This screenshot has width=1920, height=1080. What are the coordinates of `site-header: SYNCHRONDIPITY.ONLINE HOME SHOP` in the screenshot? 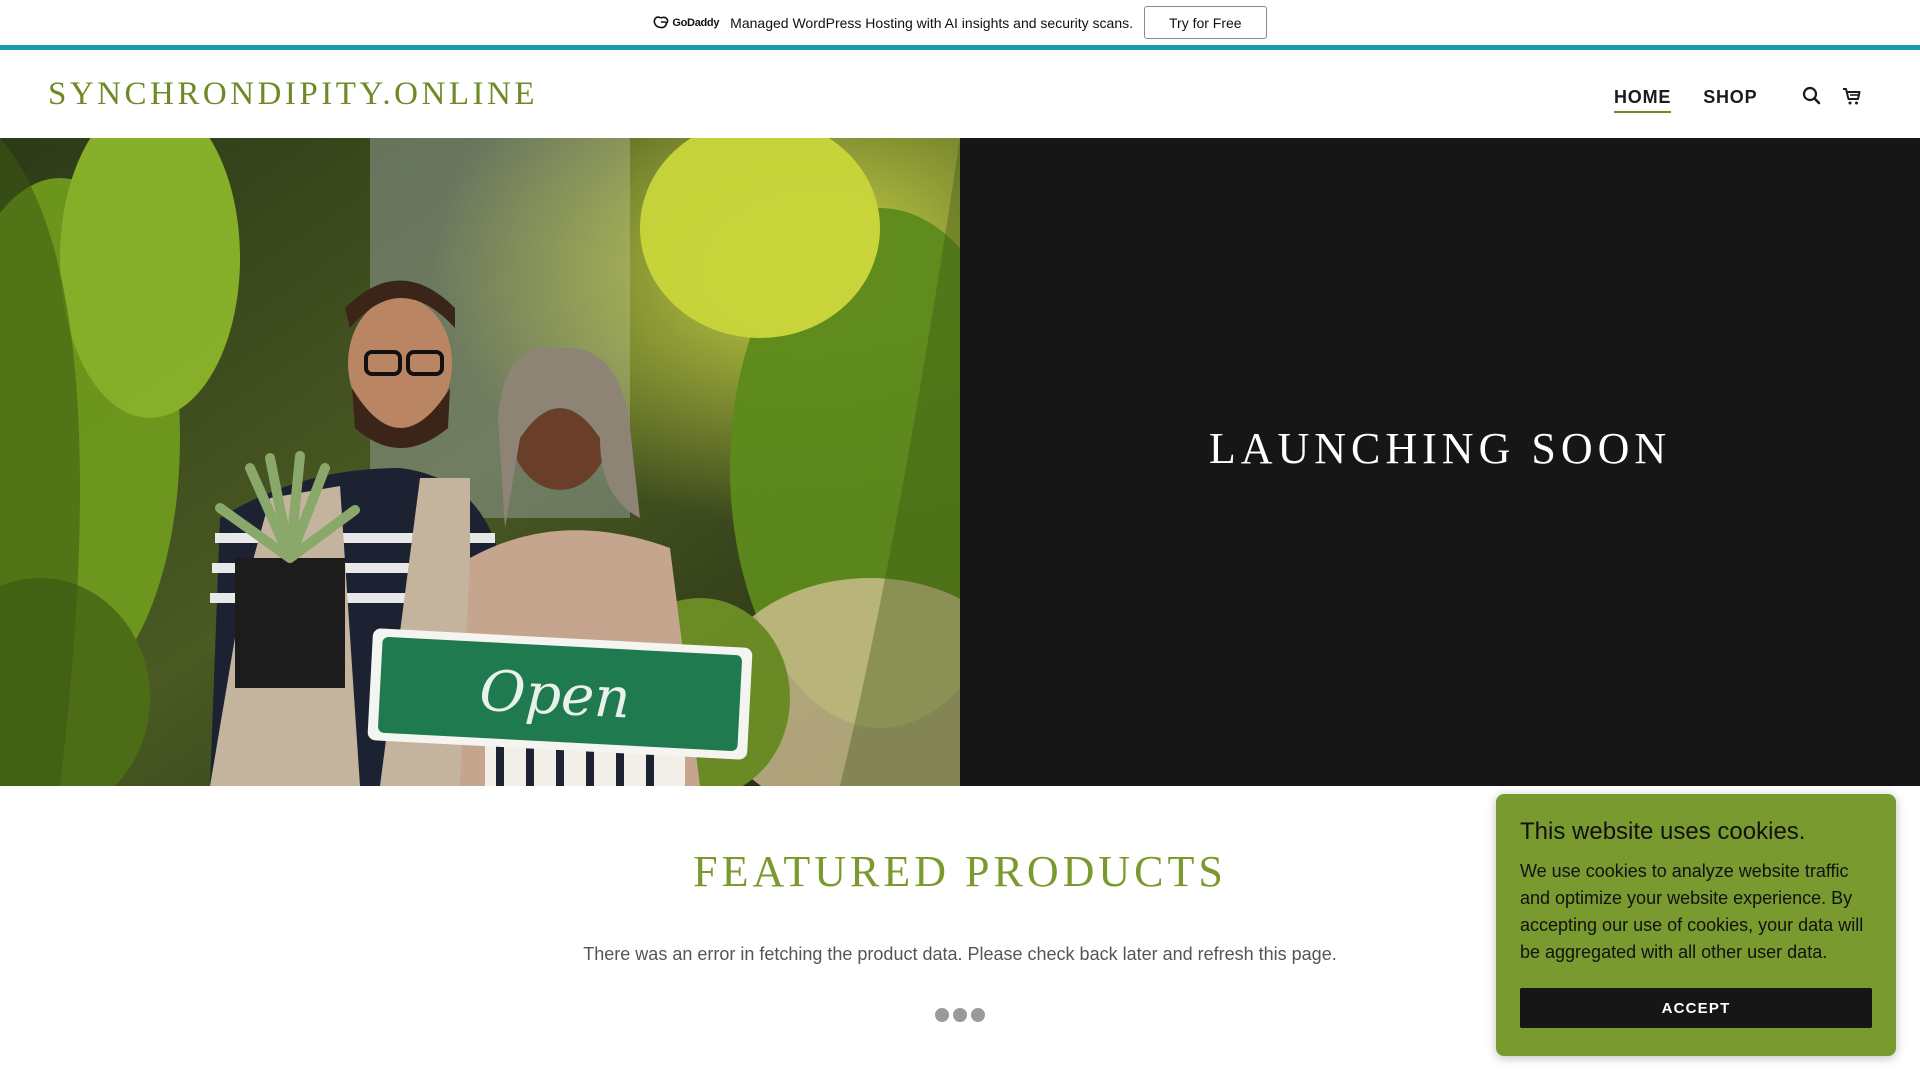 It's located at (960, 94).